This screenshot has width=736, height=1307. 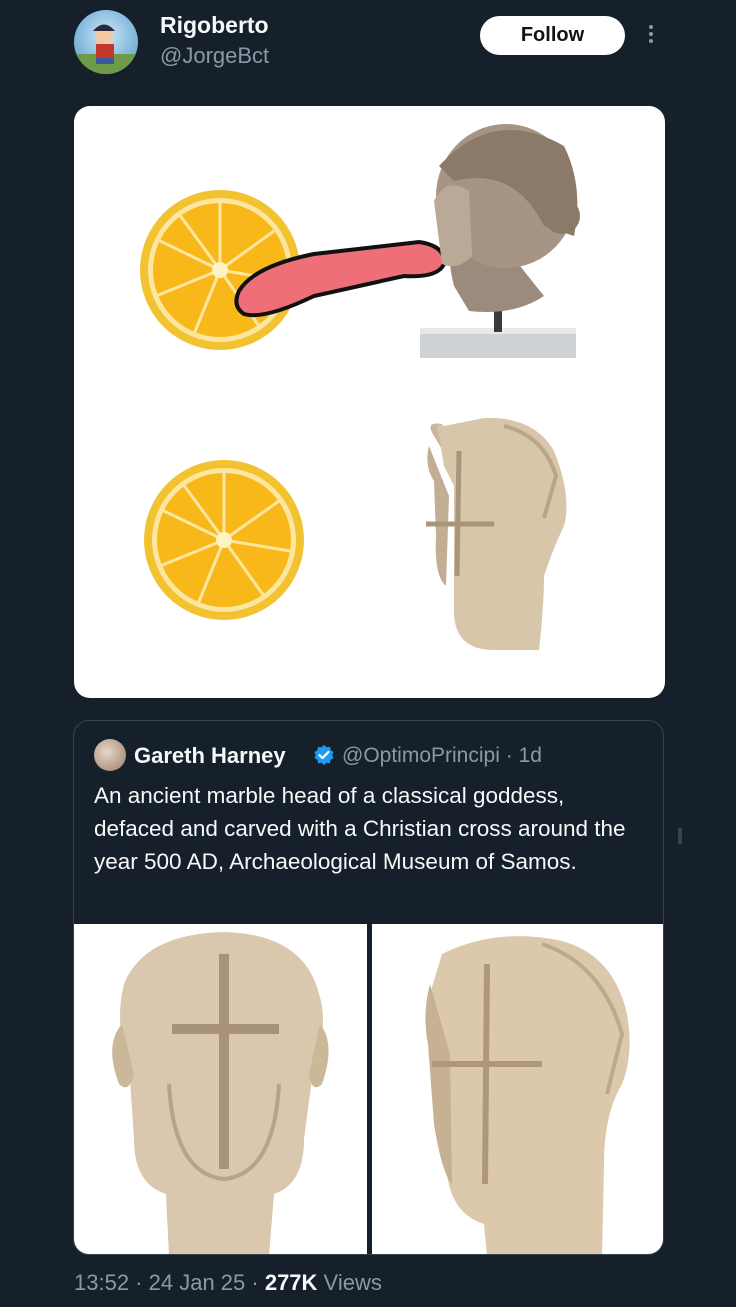 What do you see at coordinates (352, 1282) in the screenshot?
I see `views-label: Views` at bounding box center [352, 1282].